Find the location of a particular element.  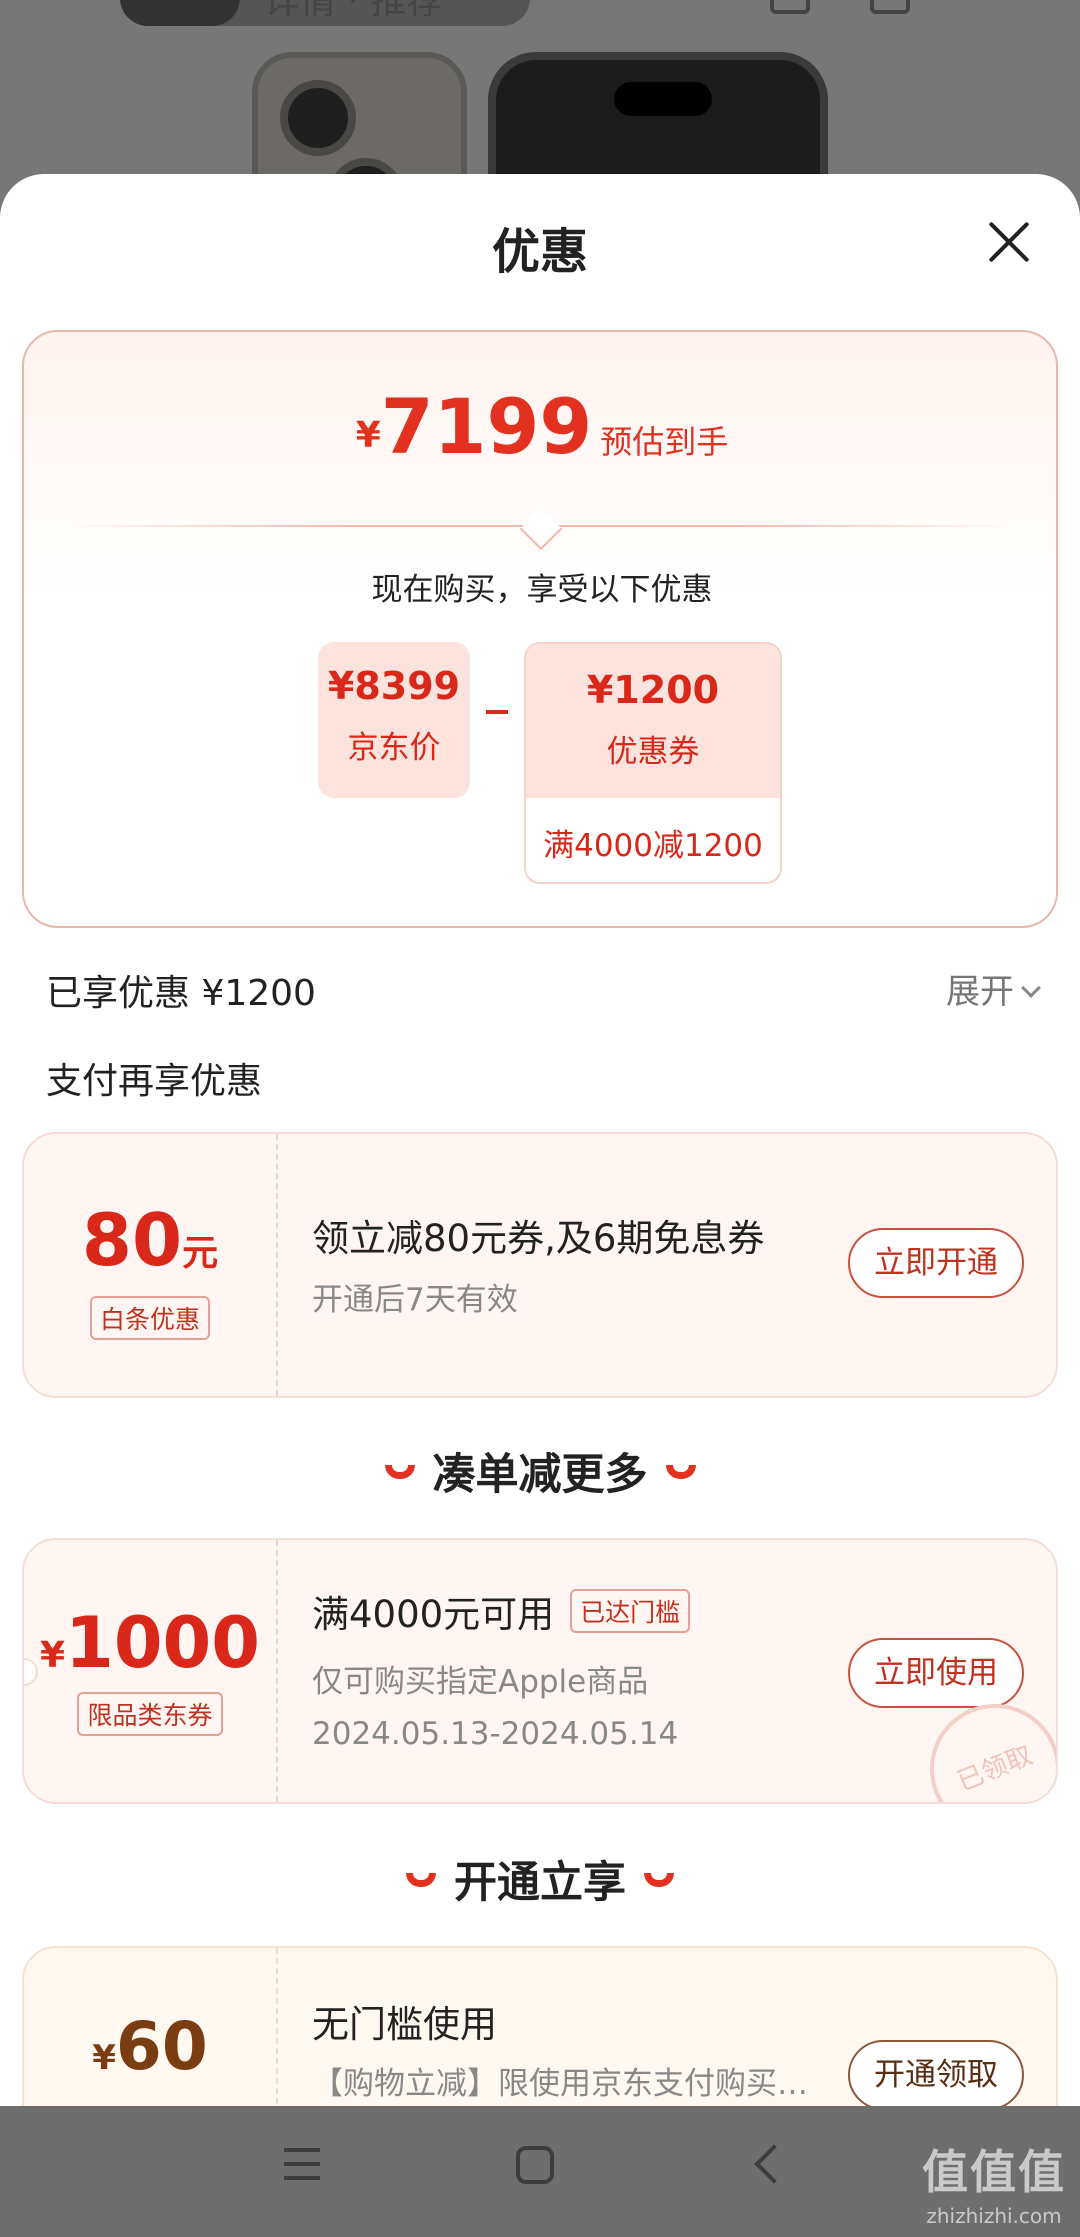

product-tab-text: 详情 · 推荐 is located at coordinates (353, 11).